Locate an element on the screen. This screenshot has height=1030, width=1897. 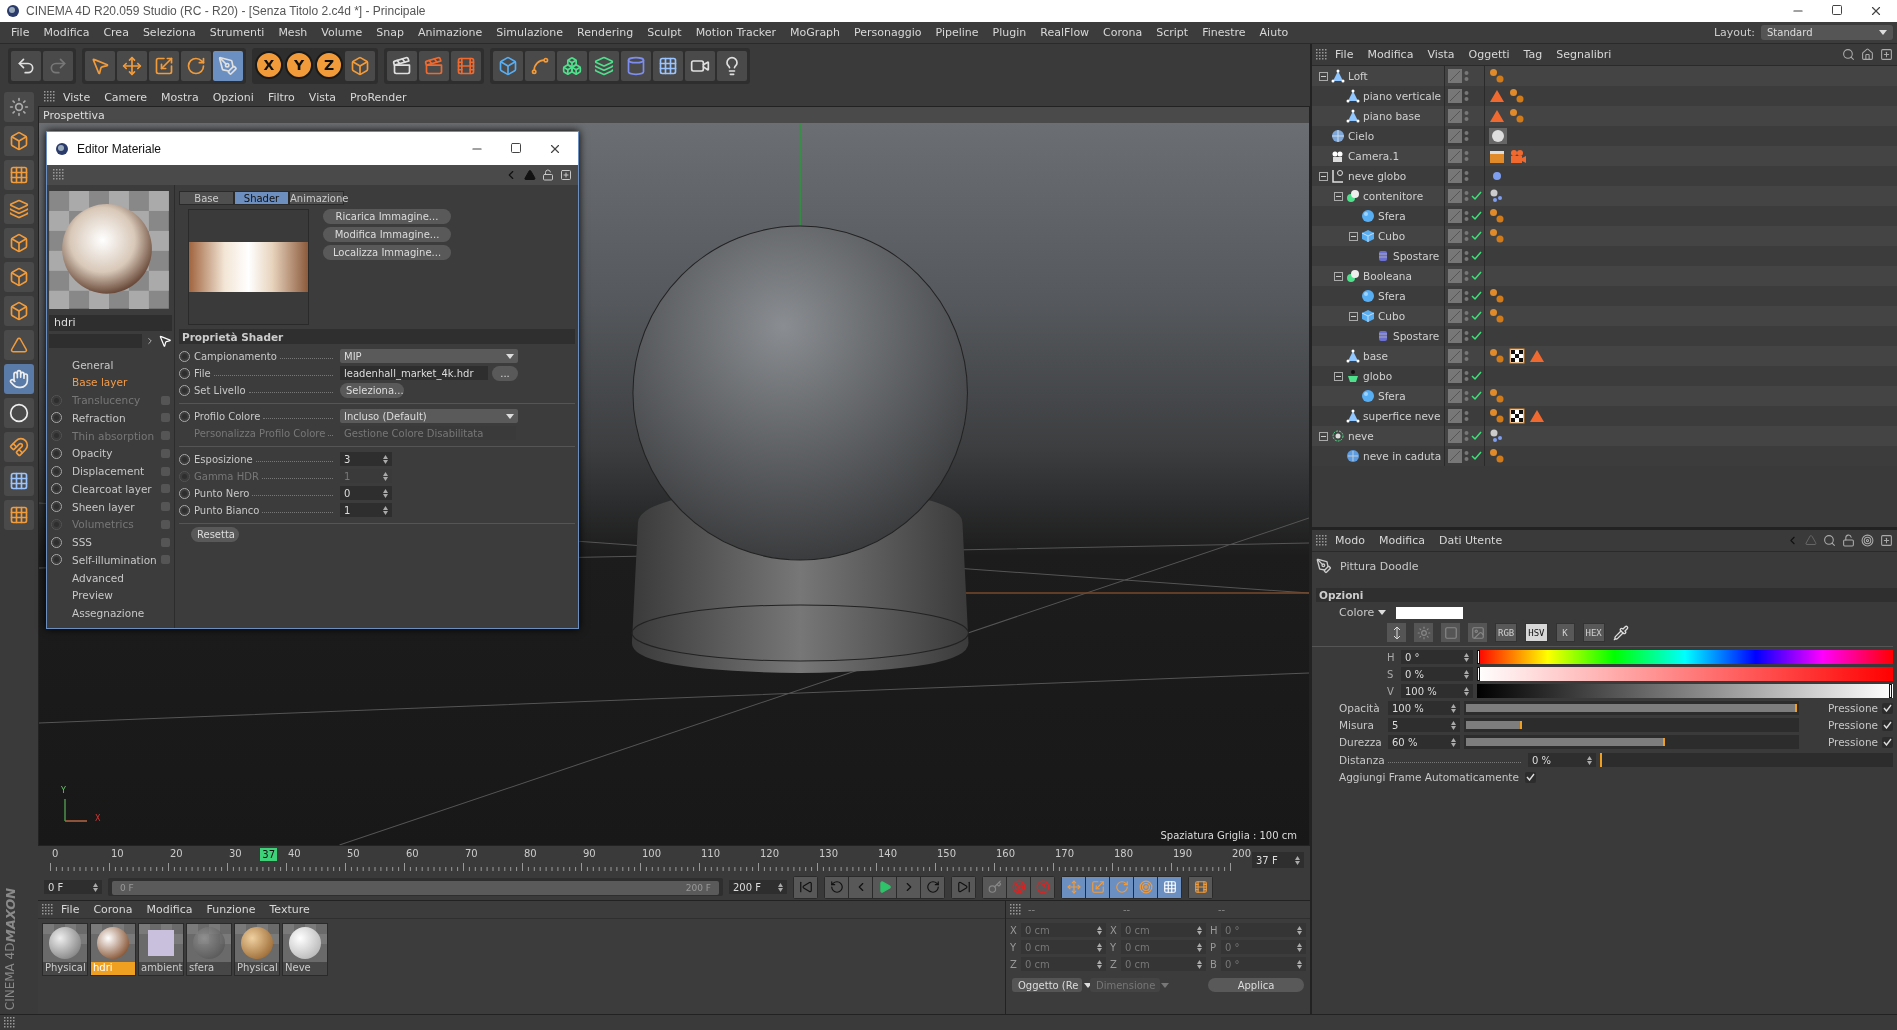
channel-item: General is located at coordinates (110, 364).